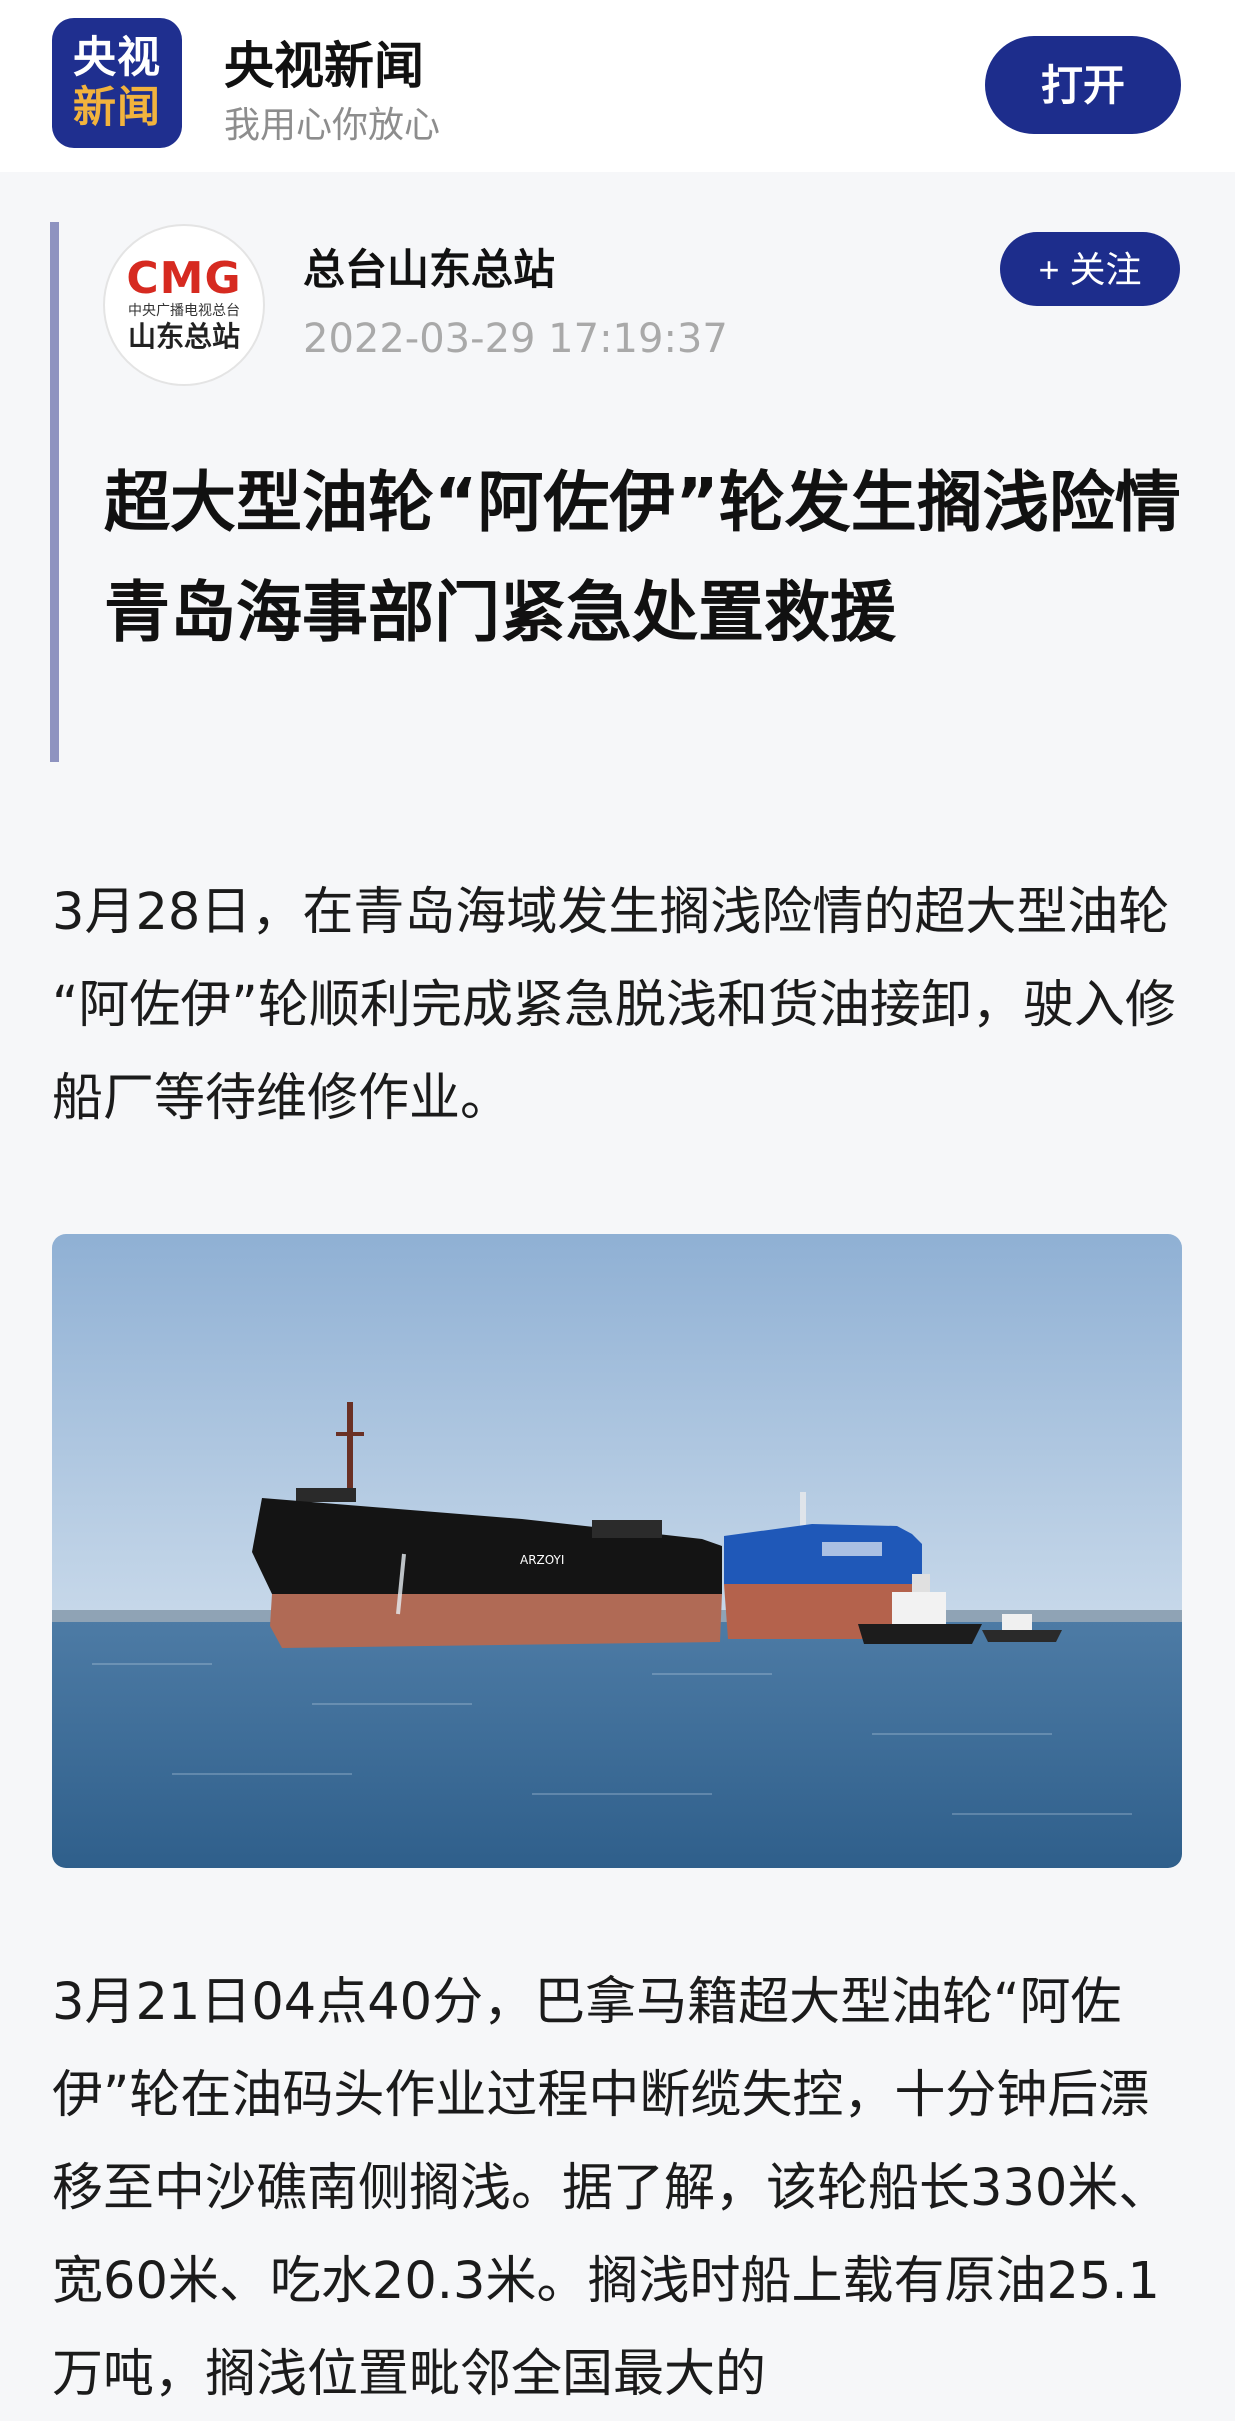 Image resolution: width=1235 pixels, height=2421 pixels. Describe the element at coordinates (184, 278) in the screenshot. I see `cmg-logo-text: CMG` at that location.